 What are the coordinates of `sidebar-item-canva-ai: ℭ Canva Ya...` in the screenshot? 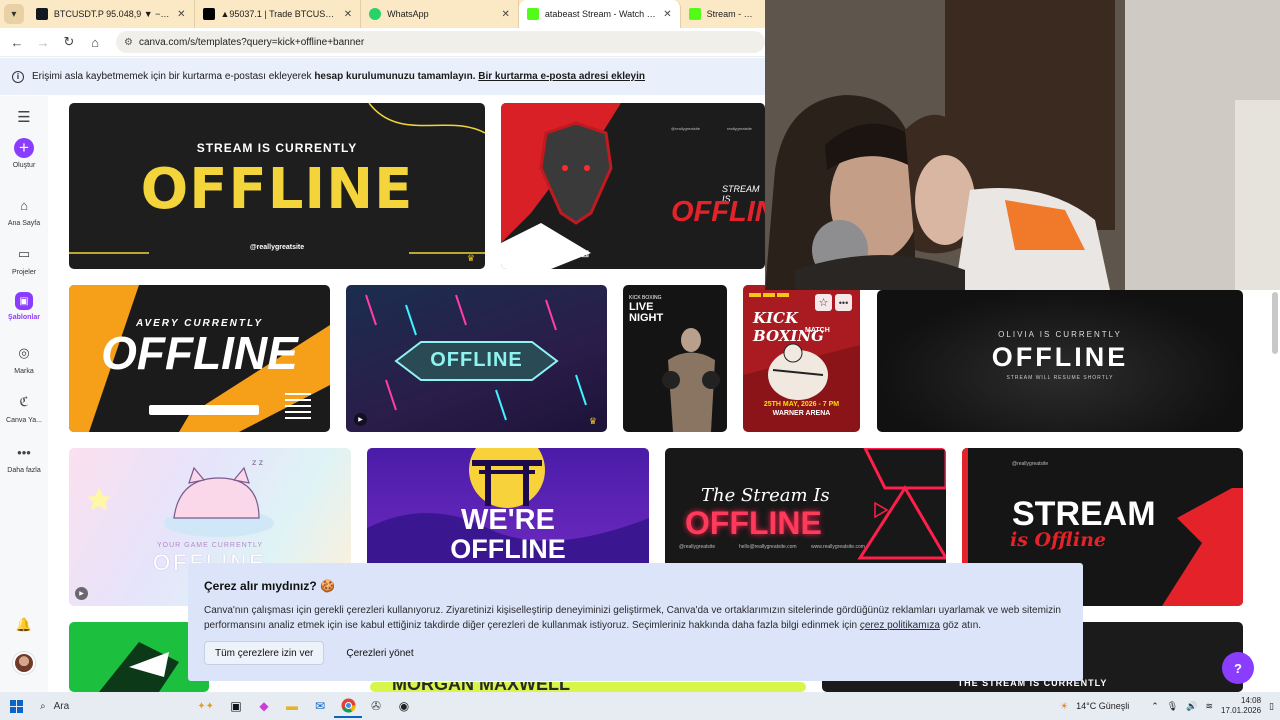 It's located at (24, 408).